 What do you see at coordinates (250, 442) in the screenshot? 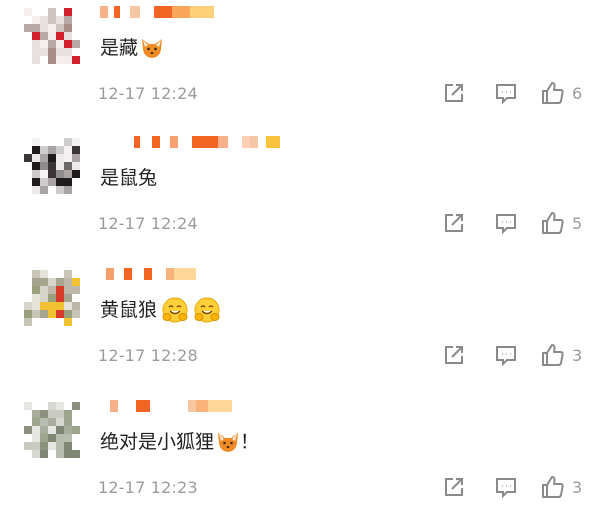
I see `comment-text-suffix: ！` at bounding box center [250, 442].